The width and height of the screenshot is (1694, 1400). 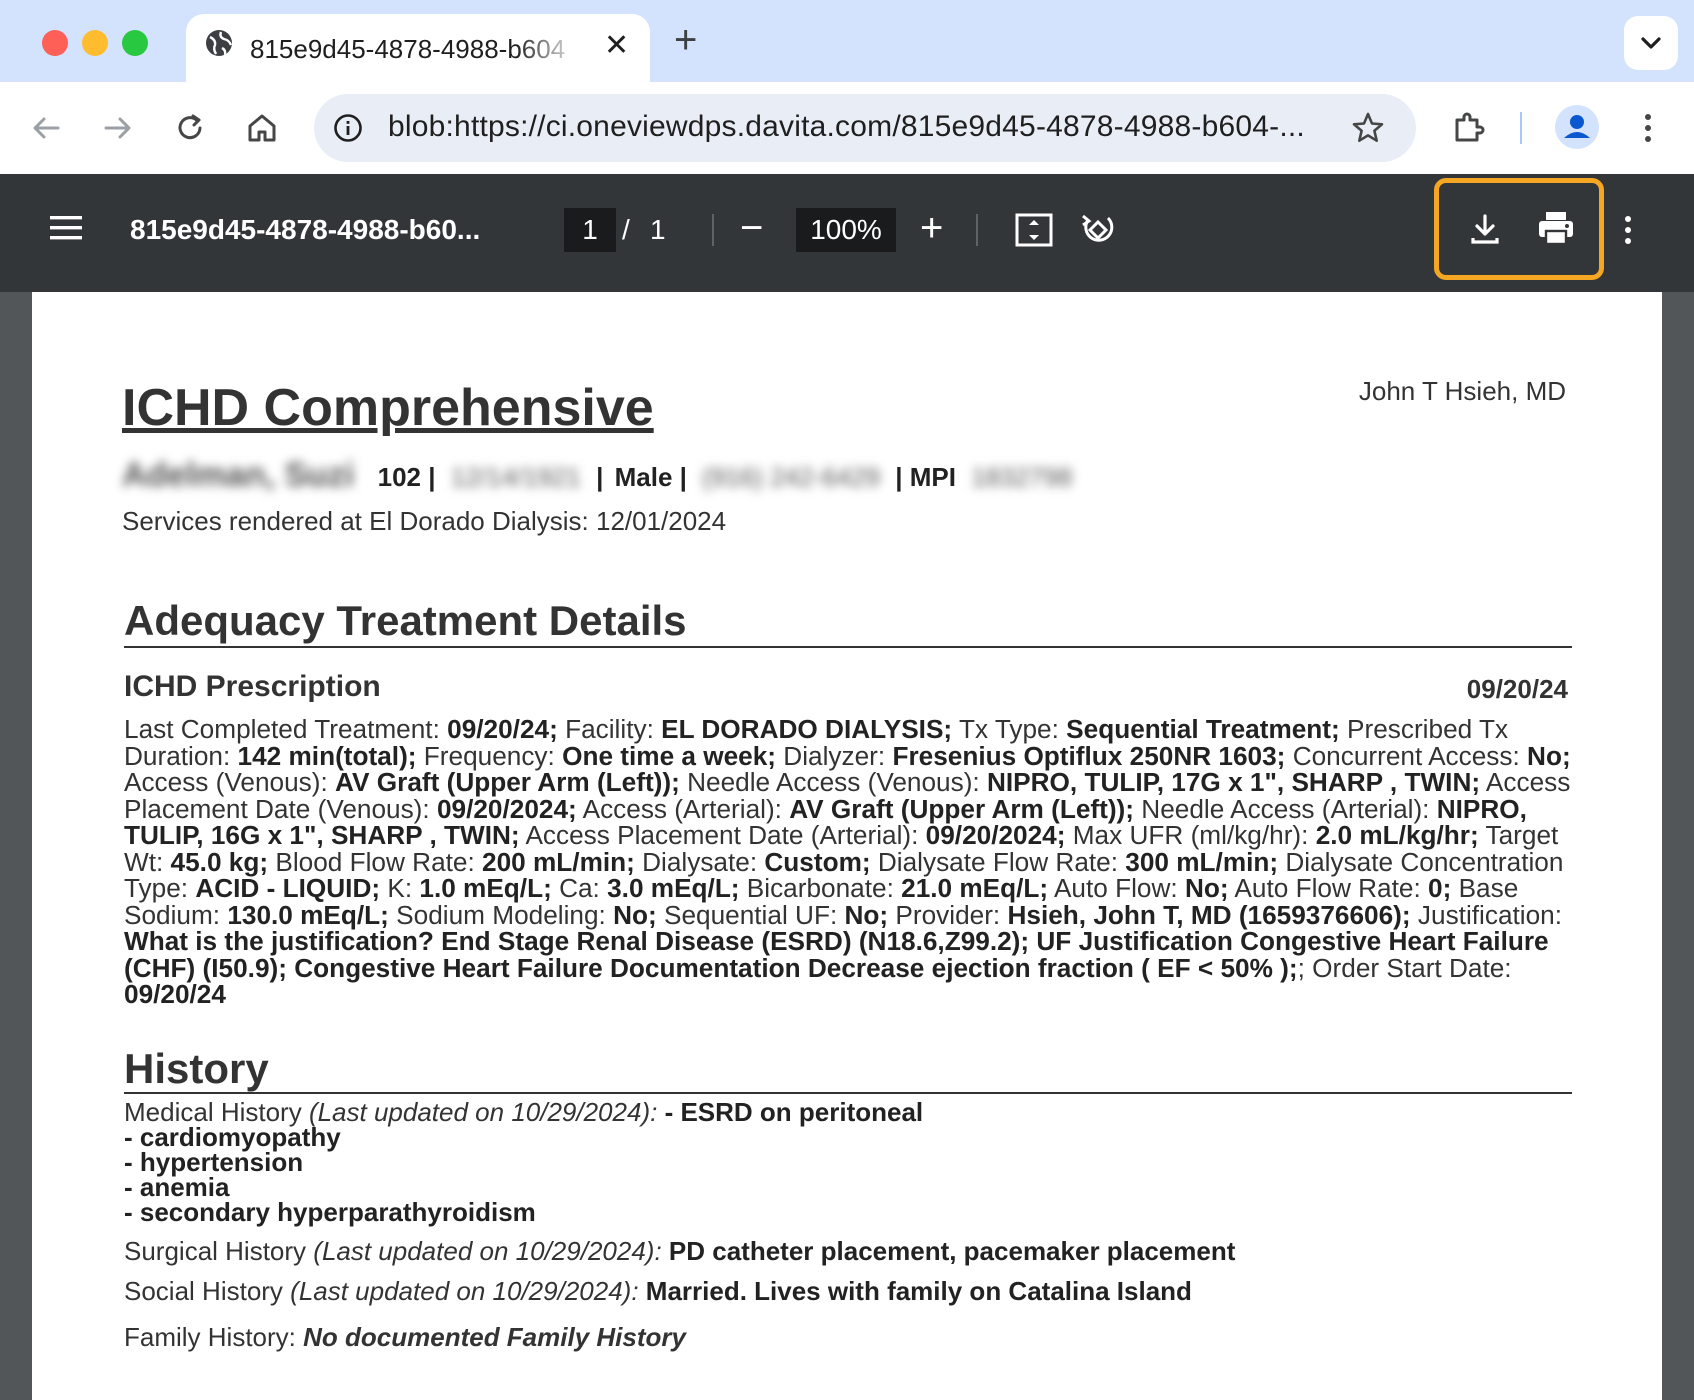 What do you see at coordinates (750, 914) in the screenshot?
I see `prescription-label: Sequential UF:` at bounding box center [750, 914].